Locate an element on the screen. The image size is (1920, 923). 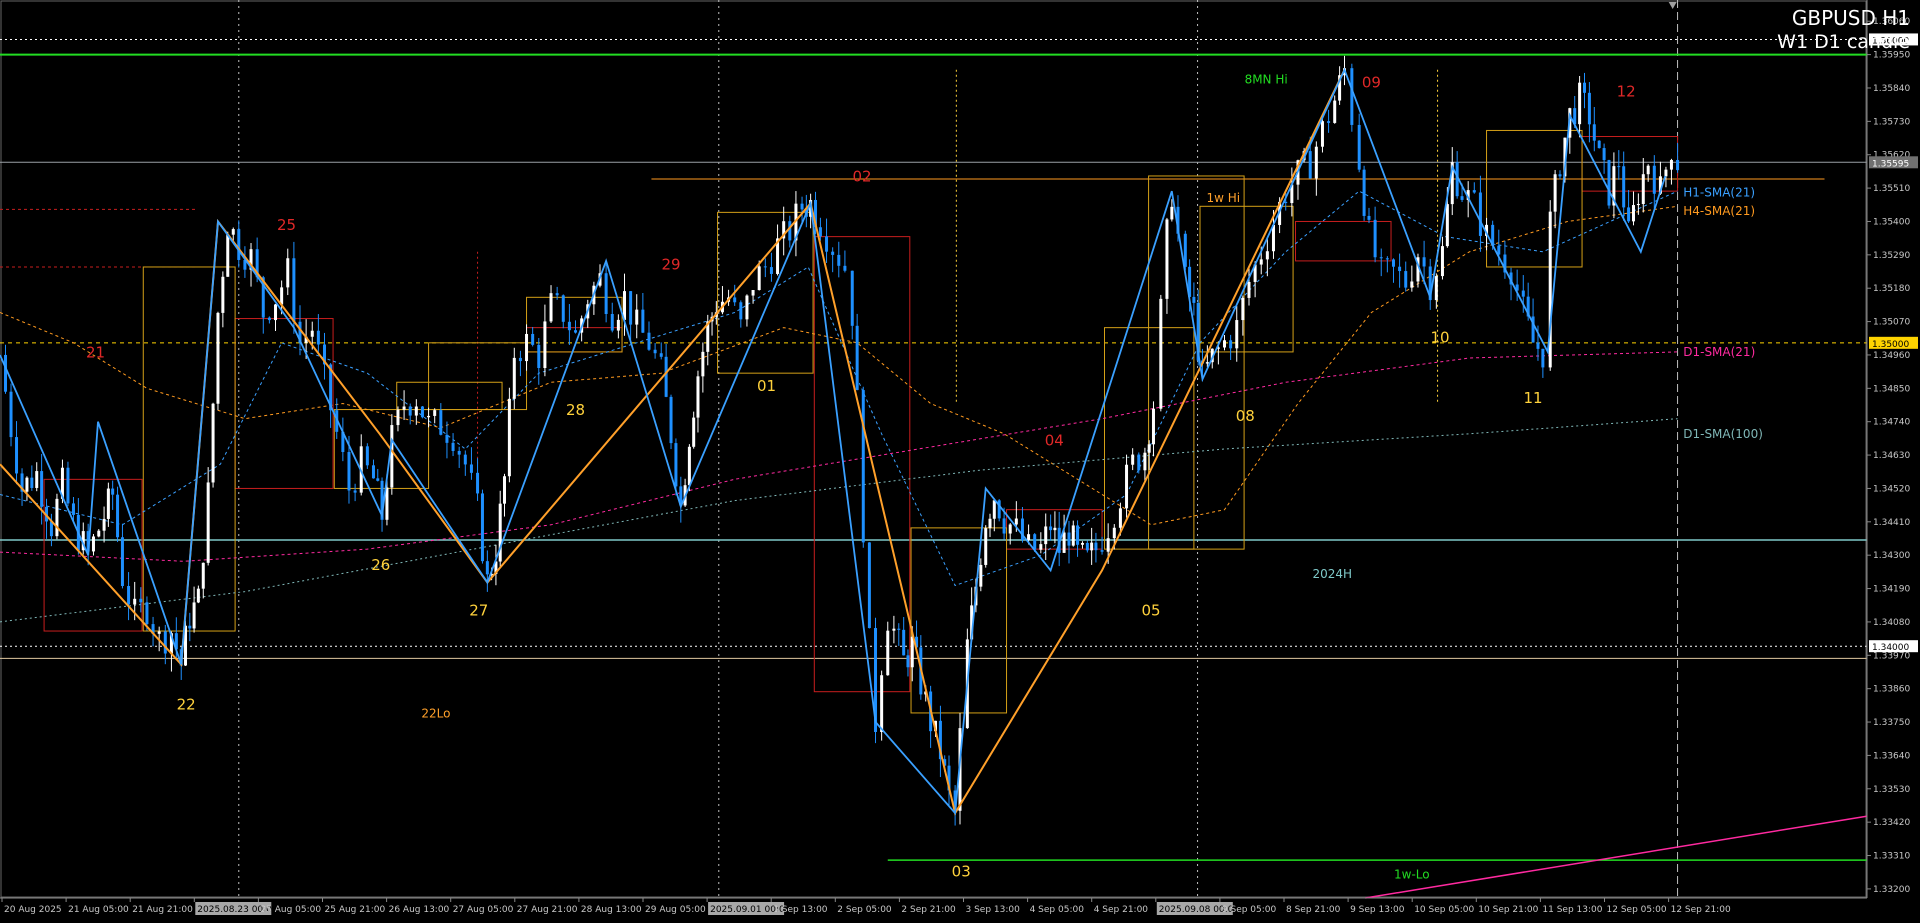
time-label: 4 Sep 21:00 is located at coordinates (1121, 910).